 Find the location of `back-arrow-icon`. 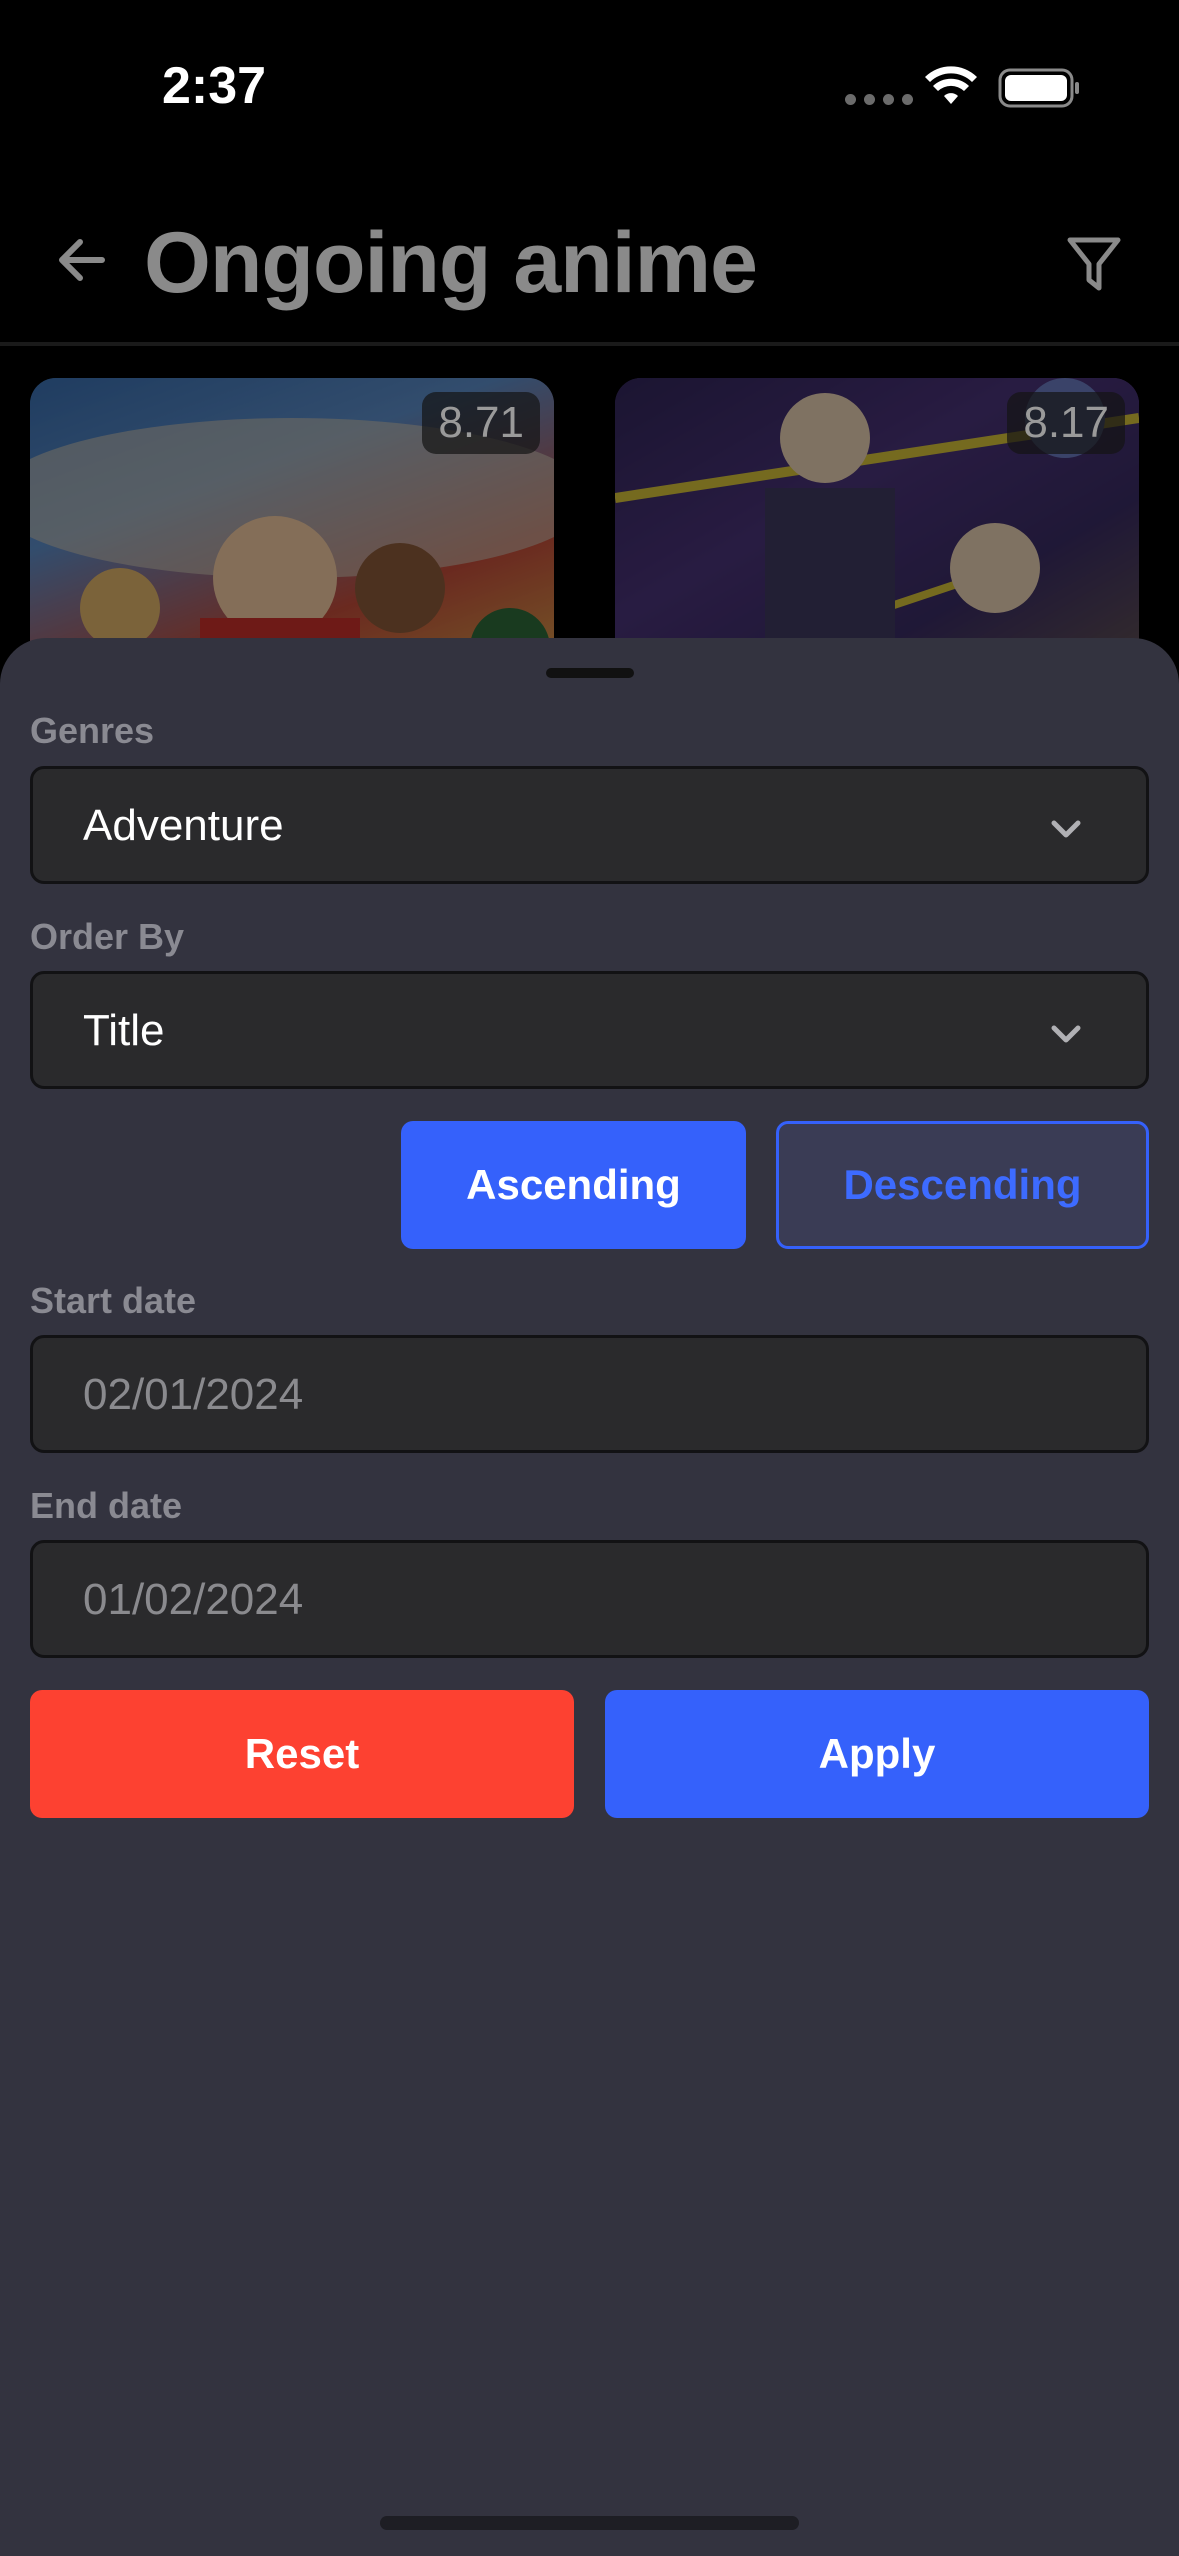

back-arrow-icon is located at coordinates (82, 260).